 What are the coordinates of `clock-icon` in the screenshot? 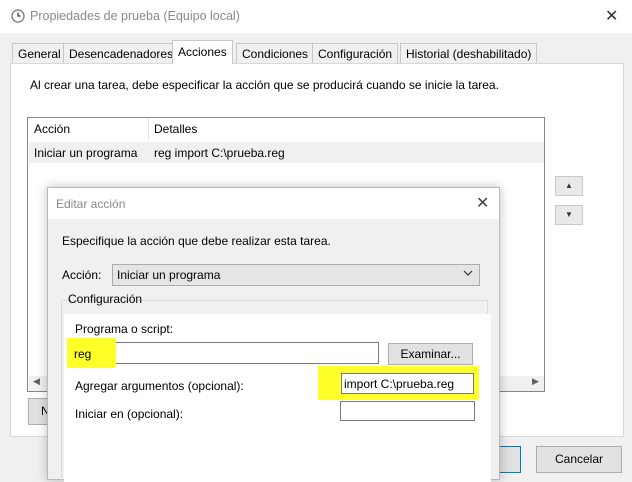 It's located at (18, 17).